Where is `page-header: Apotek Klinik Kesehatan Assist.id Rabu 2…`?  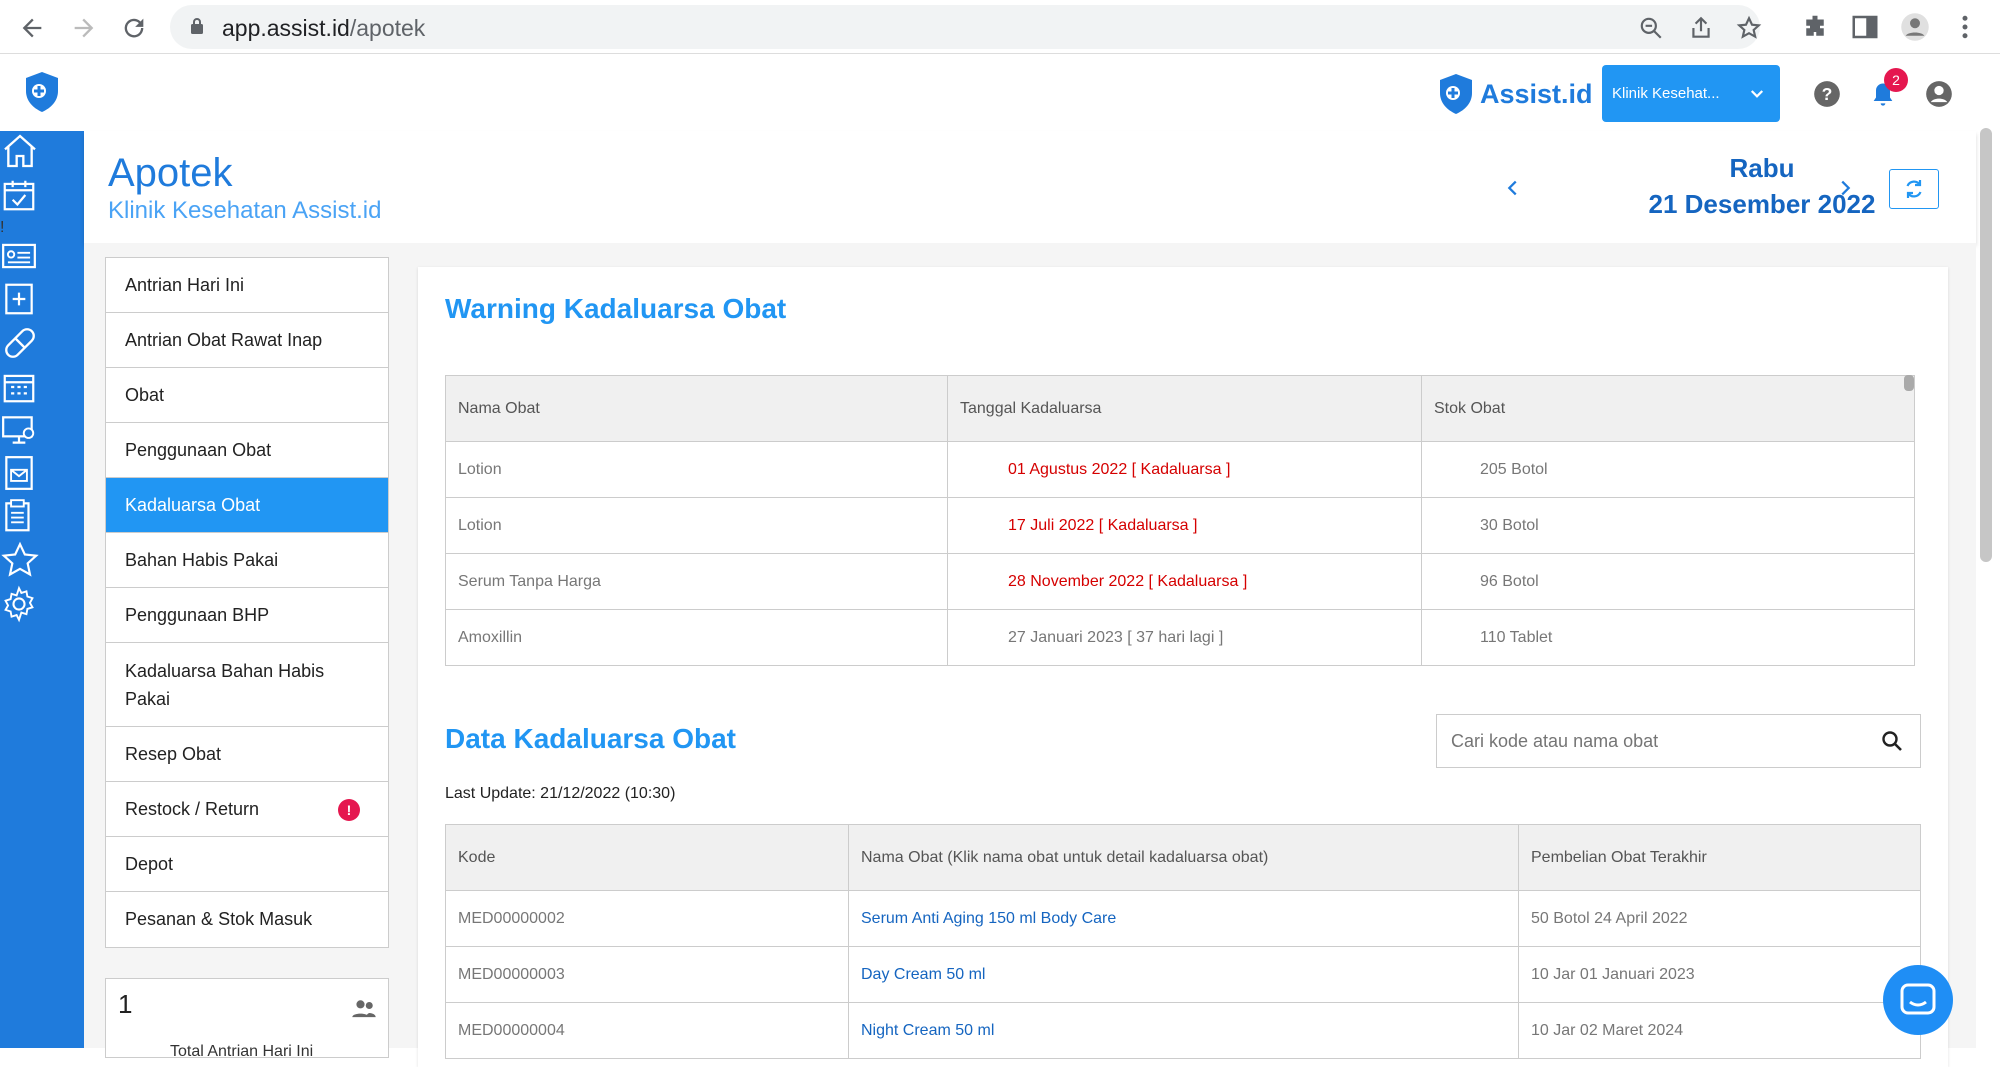
page-header: Apotek Klinik Kesehatan Assist.id Rabu 2… is located at coordinates (1030, 187).